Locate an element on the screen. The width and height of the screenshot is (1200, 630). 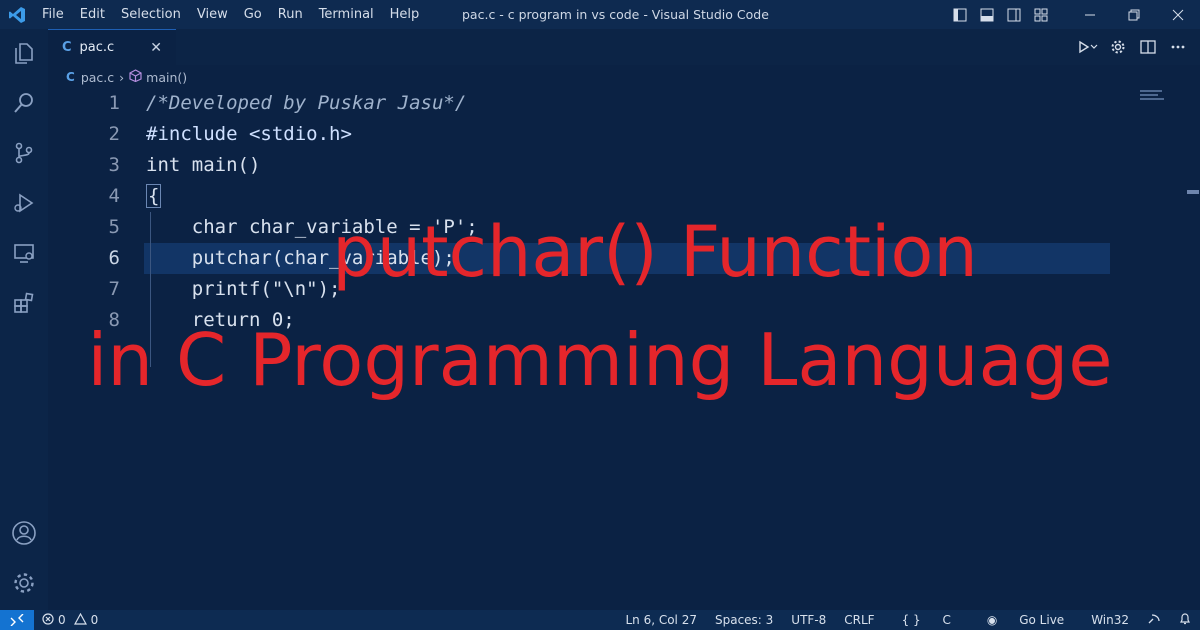
toggle-primary-sidebar-icon is located at coordinates (959, 14).